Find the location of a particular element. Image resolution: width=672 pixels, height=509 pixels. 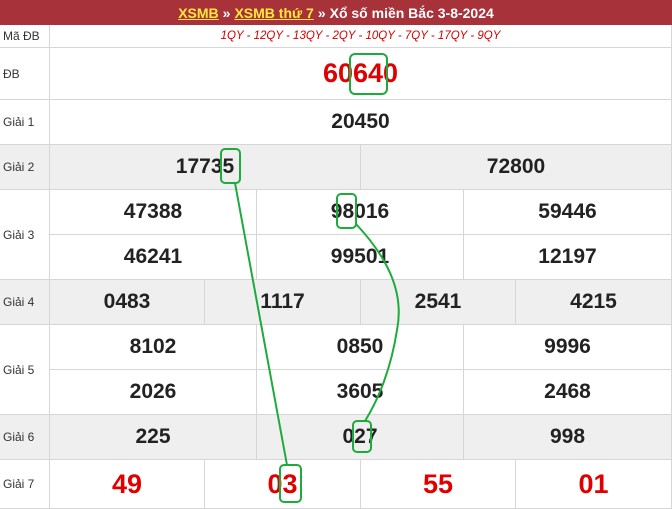

g5-number: 2468 is located at coordinates (568, 392).